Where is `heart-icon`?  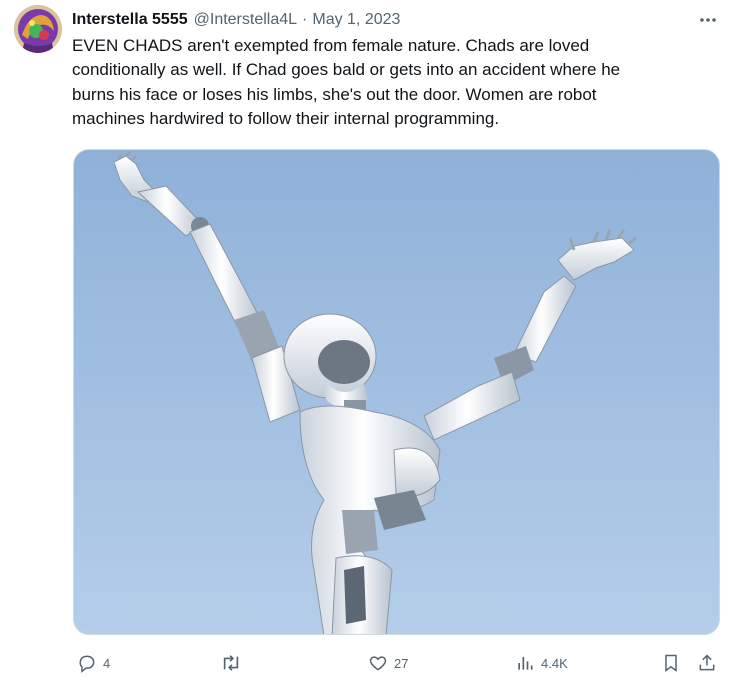
heart-icon is located at coordinates (378, 663).